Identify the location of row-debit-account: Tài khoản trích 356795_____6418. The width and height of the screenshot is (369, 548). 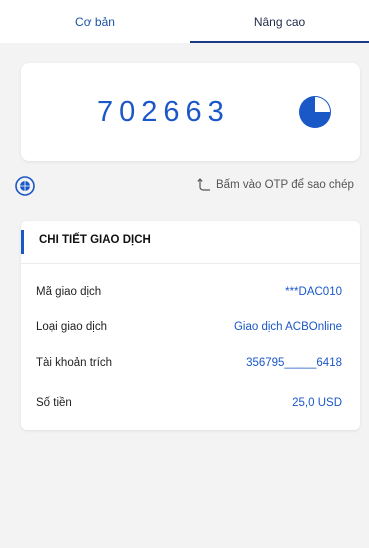
(190, 363).